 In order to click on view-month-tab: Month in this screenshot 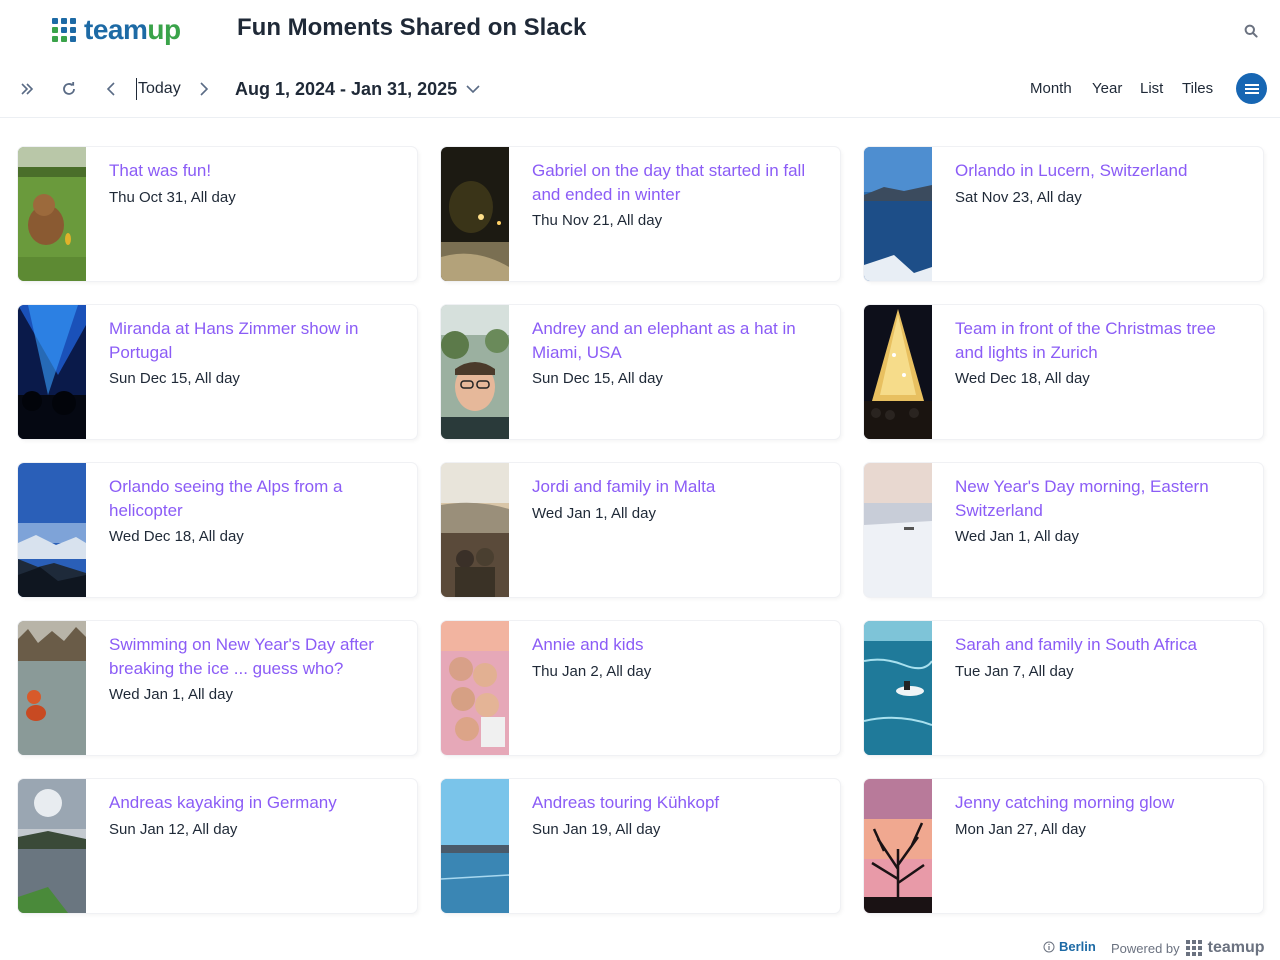, I will do `click(1051, 89)`.